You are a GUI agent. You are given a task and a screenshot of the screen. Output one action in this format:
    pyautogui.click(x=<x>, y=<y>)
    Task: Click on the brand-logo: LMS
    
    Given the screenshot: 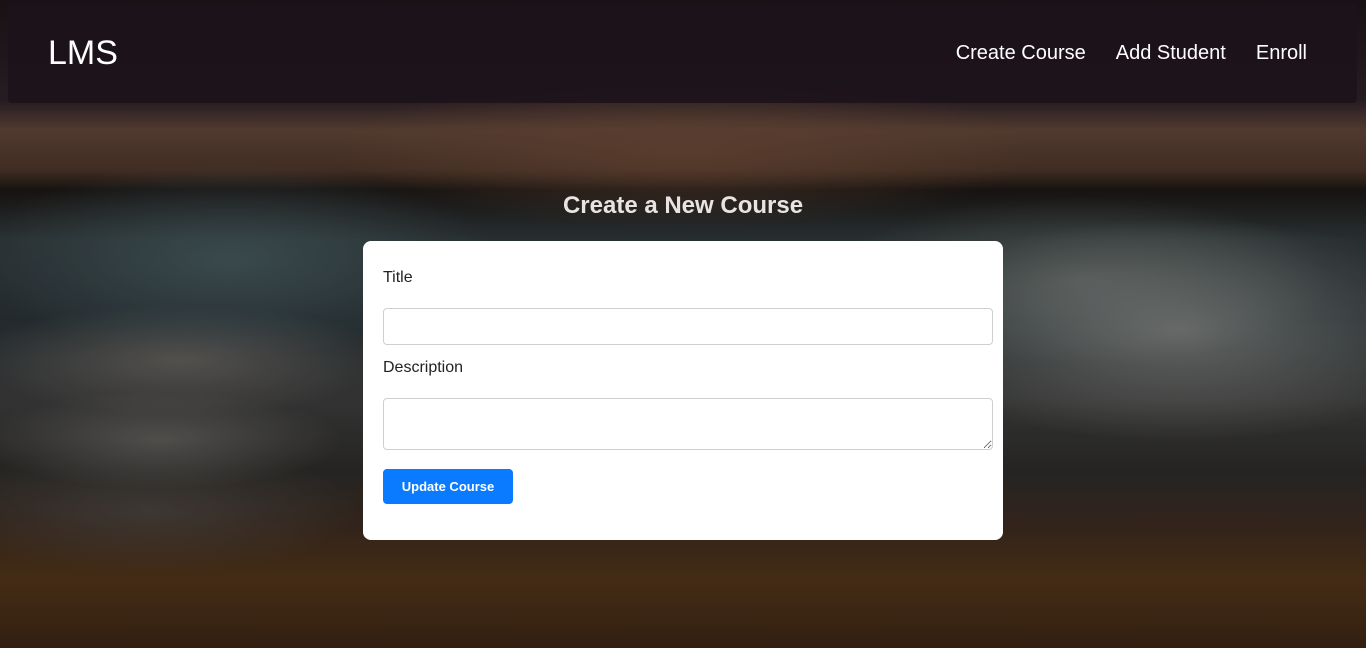 What is the action you would take?
    pyautogui.click(x=83, y=53)
    